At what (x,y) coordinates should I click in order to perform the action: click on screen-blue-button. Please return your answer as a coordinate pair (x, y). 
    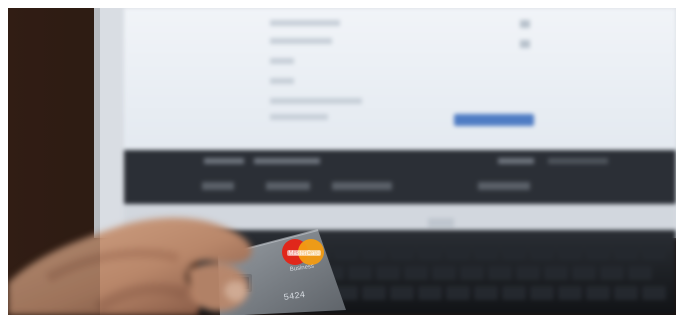
    Looking at the image, I should click on (494, 120).